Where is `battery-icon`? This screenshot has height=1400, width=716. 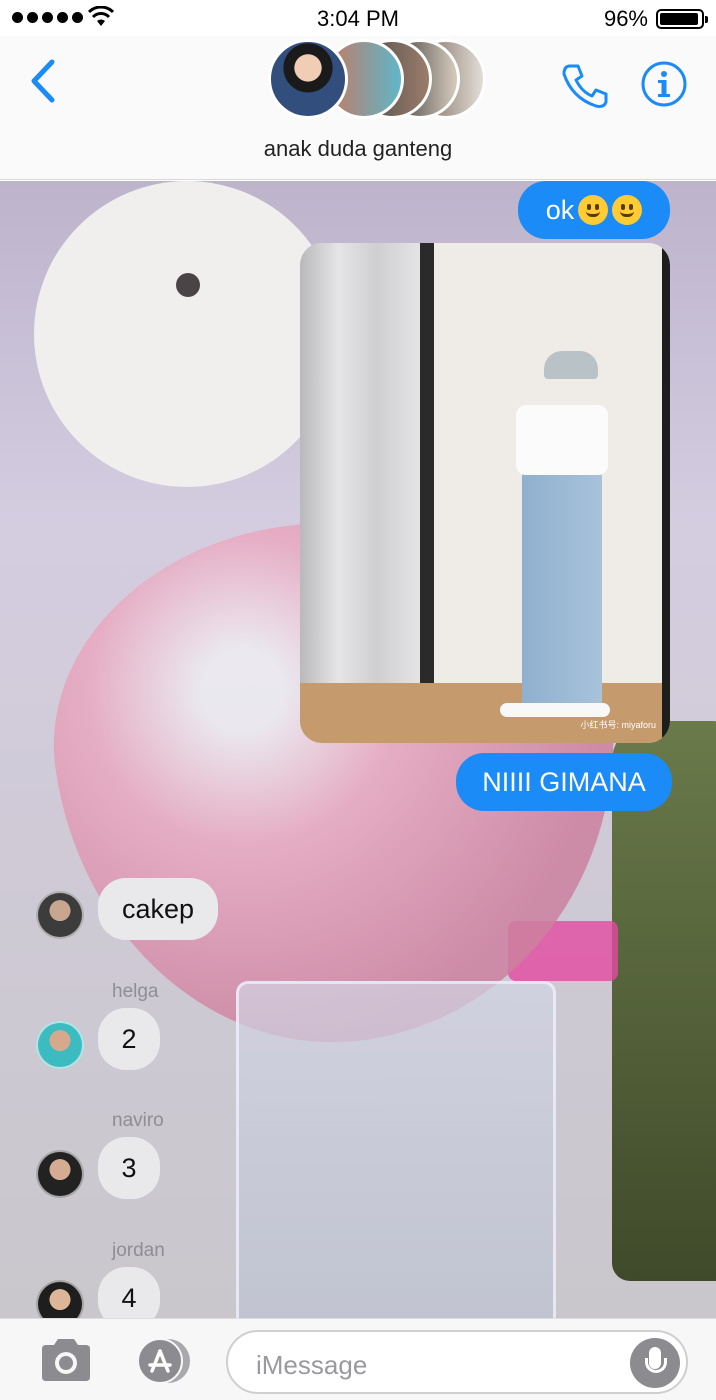
battery-icon is located at coordinates (682, 19).